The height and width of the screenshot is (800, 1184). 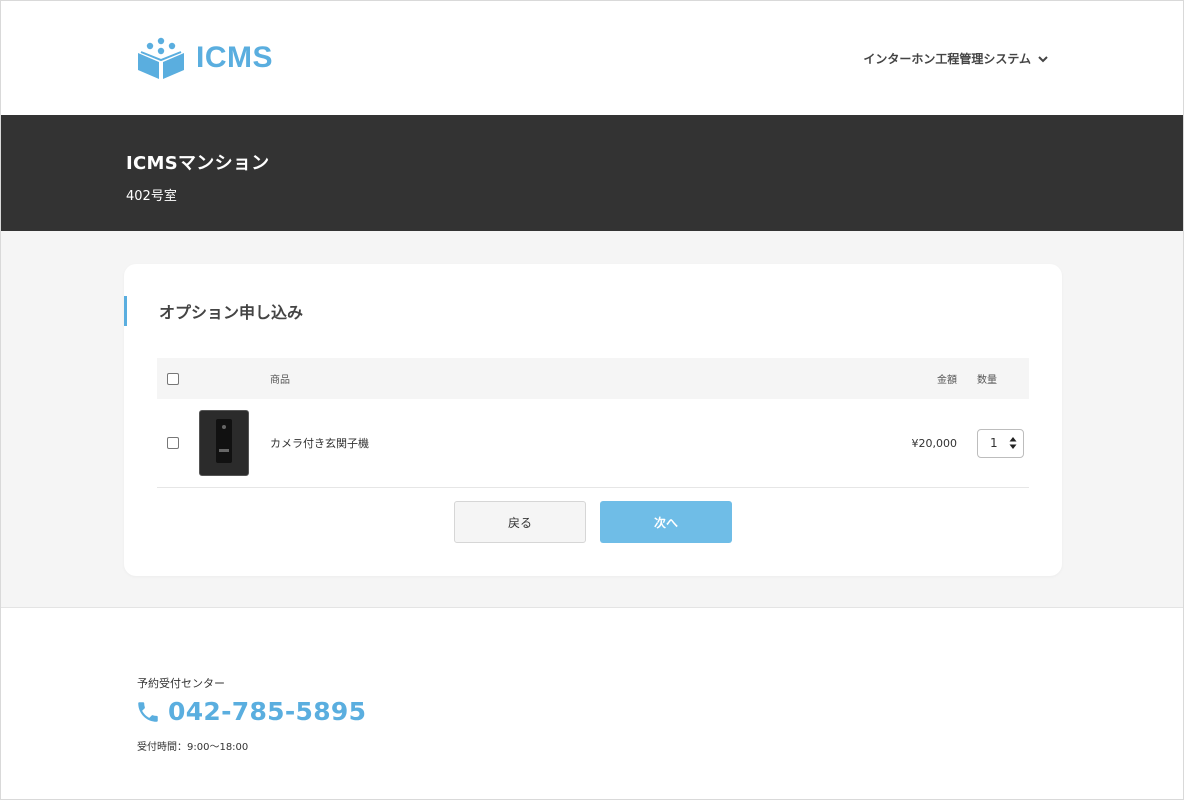 I want to click on chevron-down-icon, so click(x=1043, y=58).